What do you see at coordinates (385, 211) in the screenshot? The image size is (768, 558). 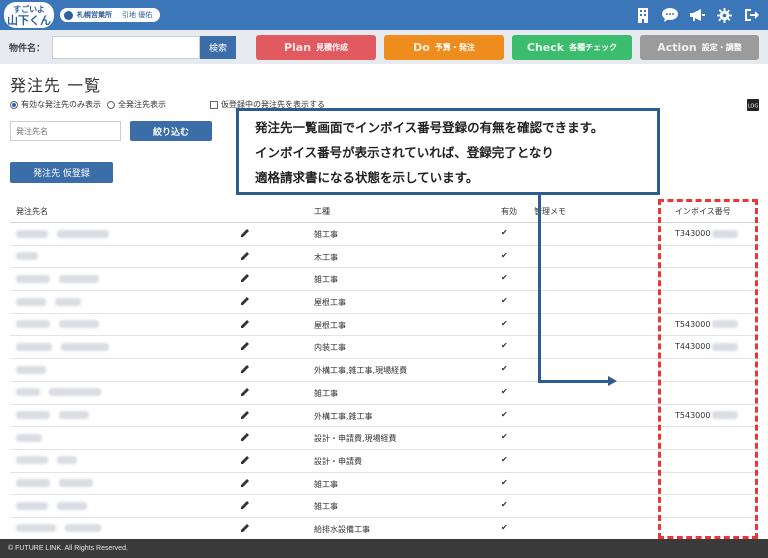 I see `table-header: 発注先名 工種 有効 管理メモ インボイス番号` at bounding box center [385, 211].